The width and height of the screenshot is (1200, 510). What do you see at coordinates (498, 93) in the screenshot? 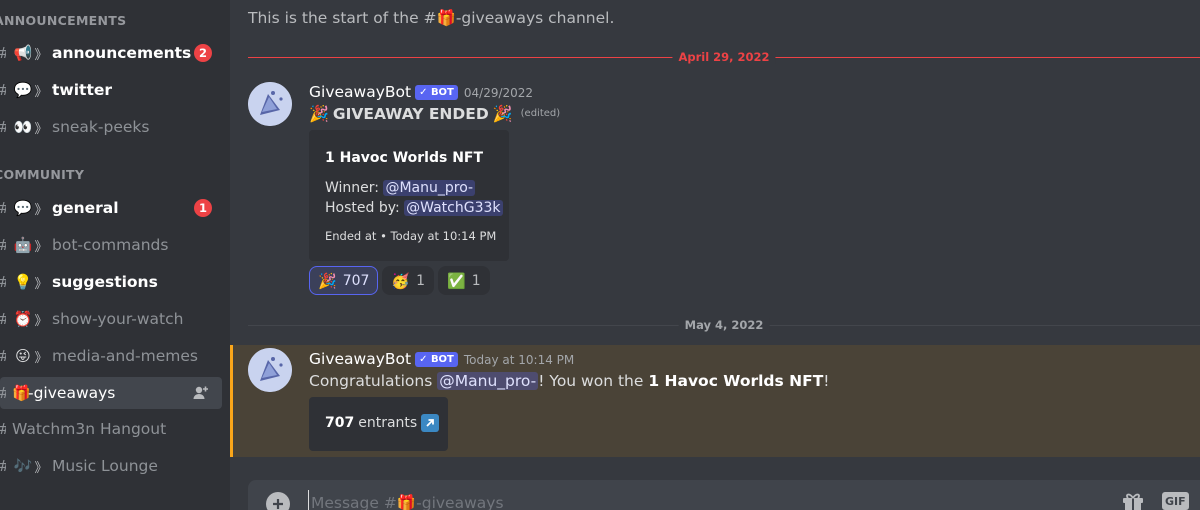
I see `timestamp: 04/29/2022` at bounding box center [498, 93].